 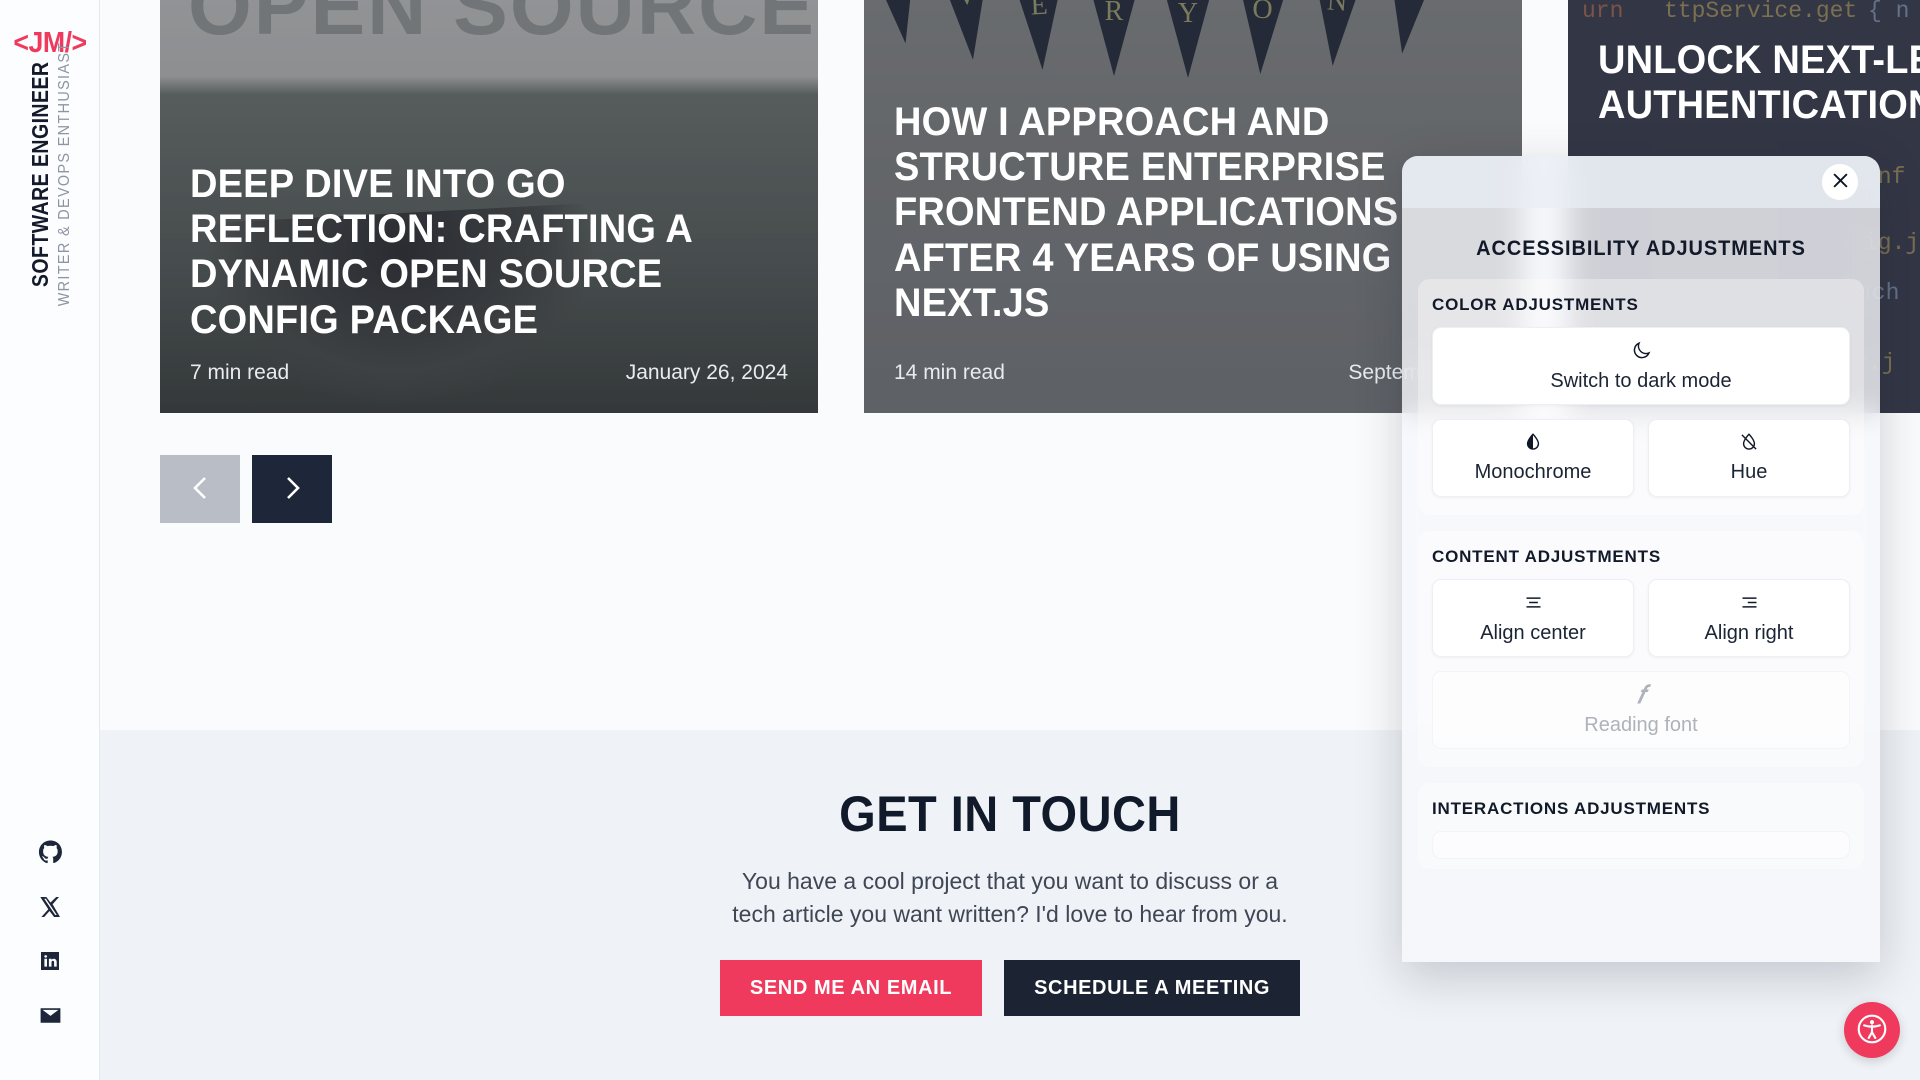 I want to click on social-links, so click(x=50, y=934).